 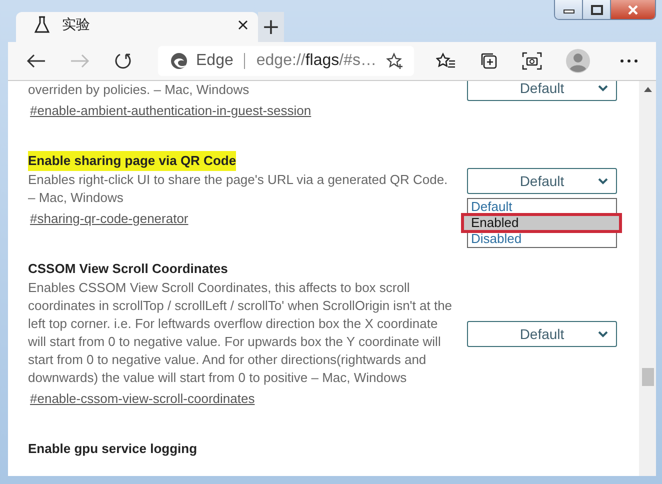 What do you see at coordinates (128, 269) in the screenshot?
I see `flag-title: CSSOM View Scroll Coordinates` at bounding box center [128, 269].